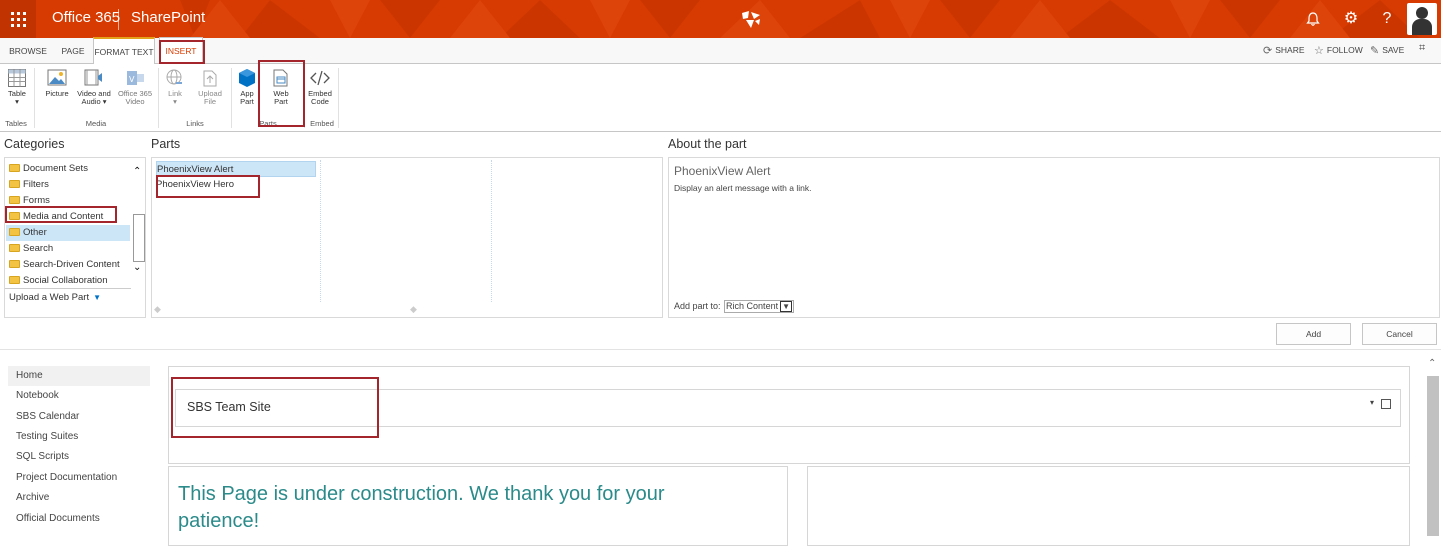 This screenshot has height=546, width=1441. Describe the element at coordinates (79, 437) in the screenshot. I see `nav-item-testing-suites: Testing Suites` at that location.